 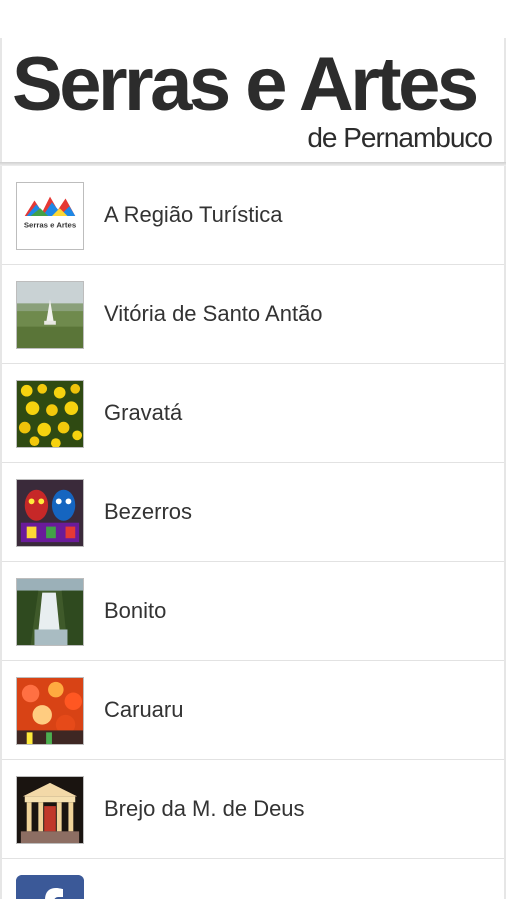 I want to click on menu-item-bezerros: Bezerros, so click(x=253, y=512).